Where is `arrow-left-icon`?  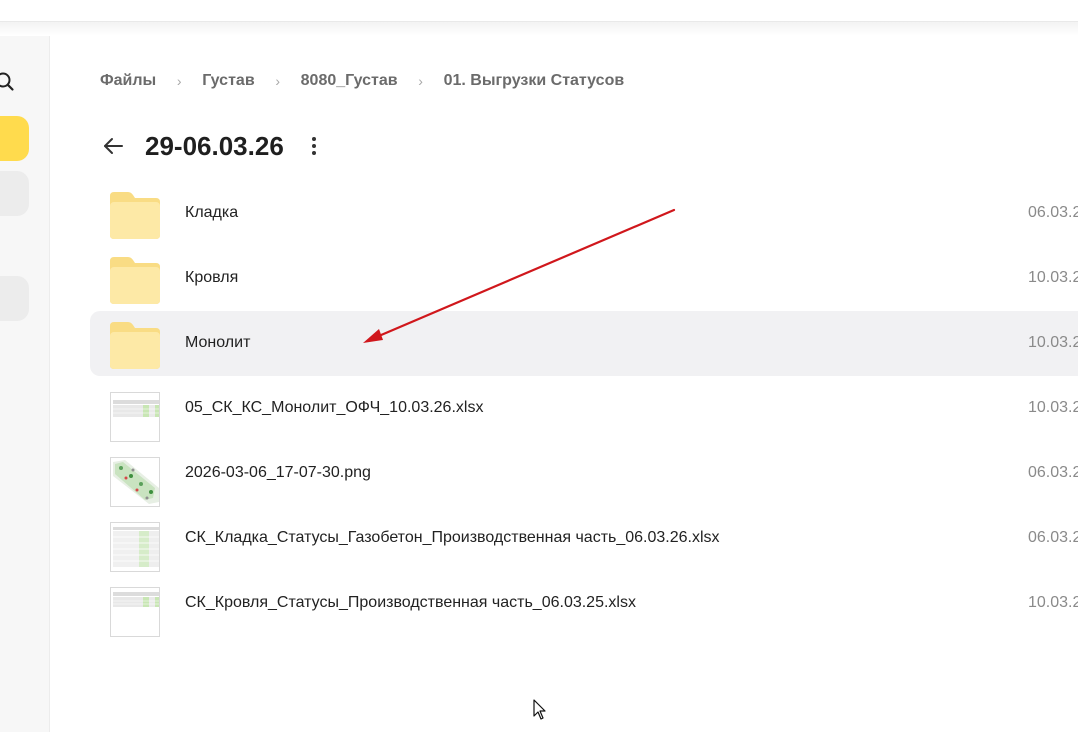 arrow-left-icon is located at coordinates (113, 146).